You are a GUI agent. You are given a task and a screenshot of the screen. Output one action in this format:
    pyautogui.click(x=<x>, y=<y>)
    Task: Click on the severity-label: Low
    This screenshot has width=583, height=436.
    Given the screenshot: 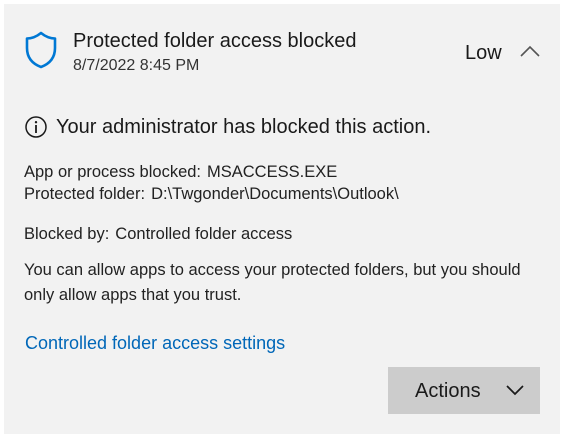 What is the action you would take?
    pyautogui.click(x=483, y=53)
    